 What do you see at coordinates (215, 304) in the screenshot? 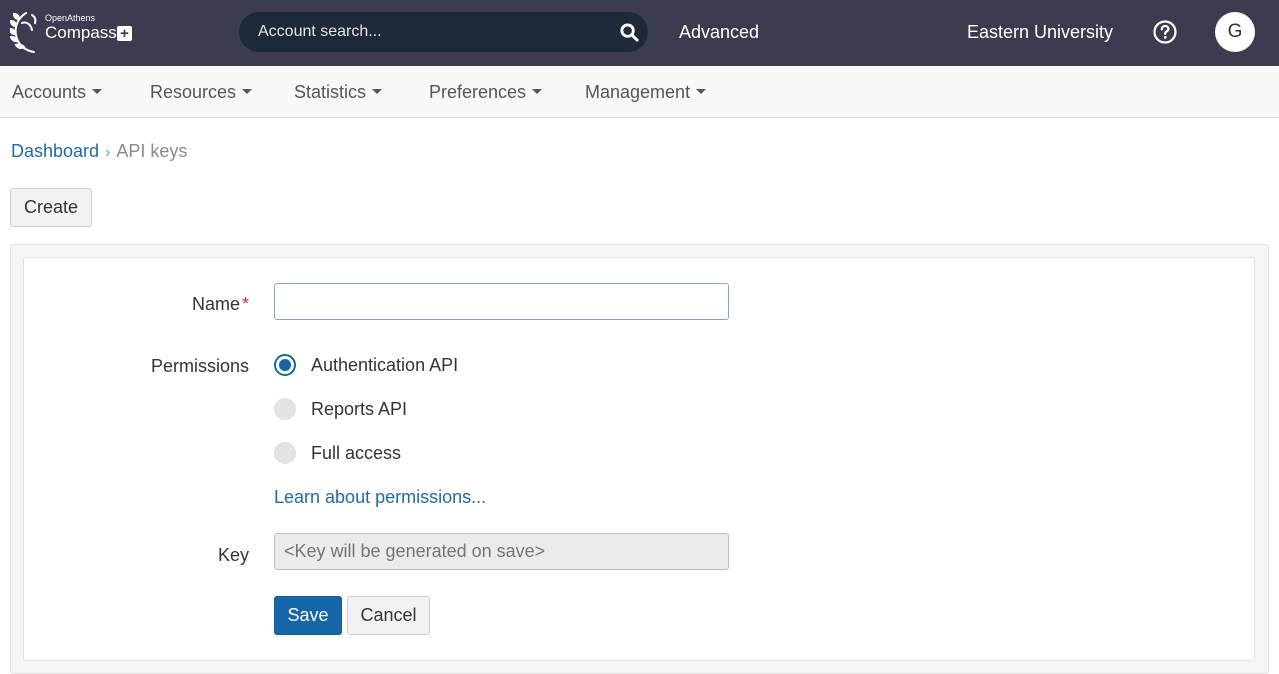
I see `name-label-text: Name` at bounding box center [215, 304].